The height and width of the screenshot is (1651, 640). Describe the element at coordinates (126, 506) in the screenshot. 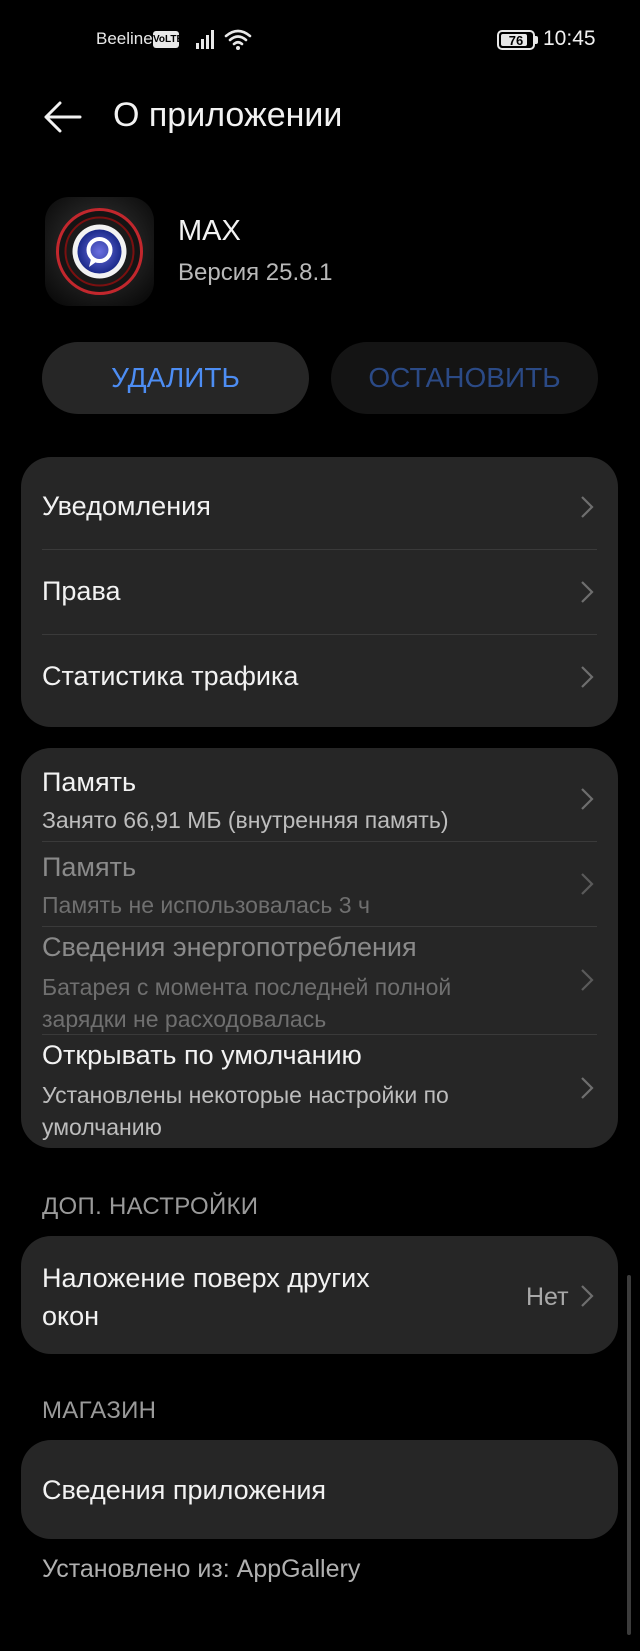

I see `notifications-label: Уведомления` at that location.